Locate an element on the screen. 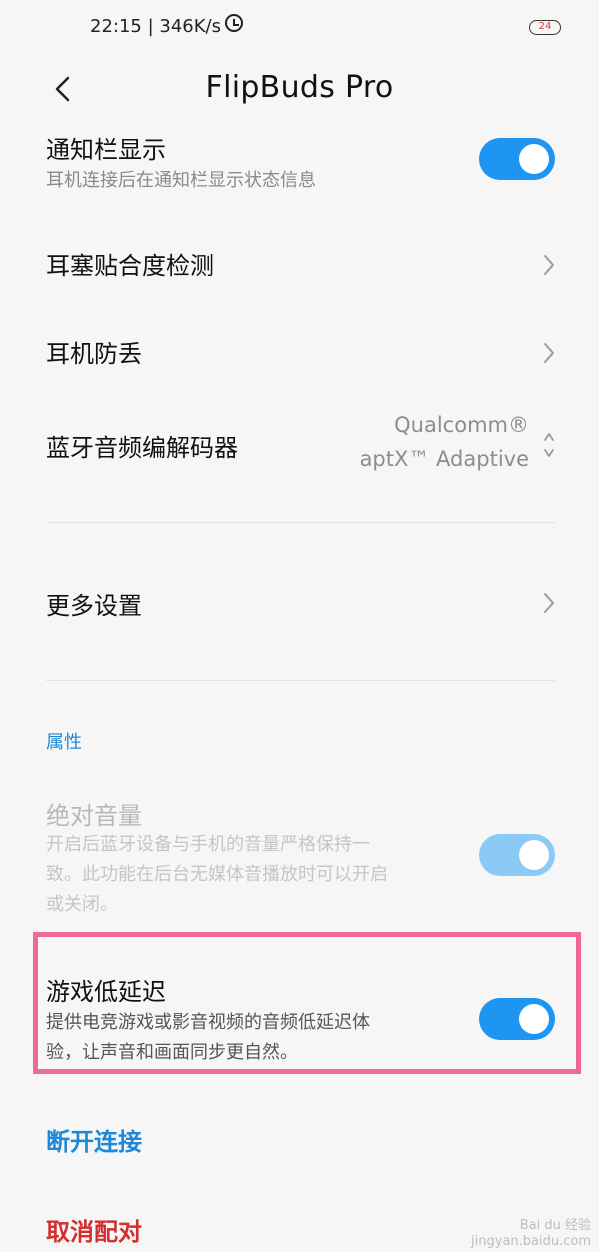  setting-notification-subtitle: 耳机连接后在通知栏显示状态信息 is located at coordinates (181, 180).